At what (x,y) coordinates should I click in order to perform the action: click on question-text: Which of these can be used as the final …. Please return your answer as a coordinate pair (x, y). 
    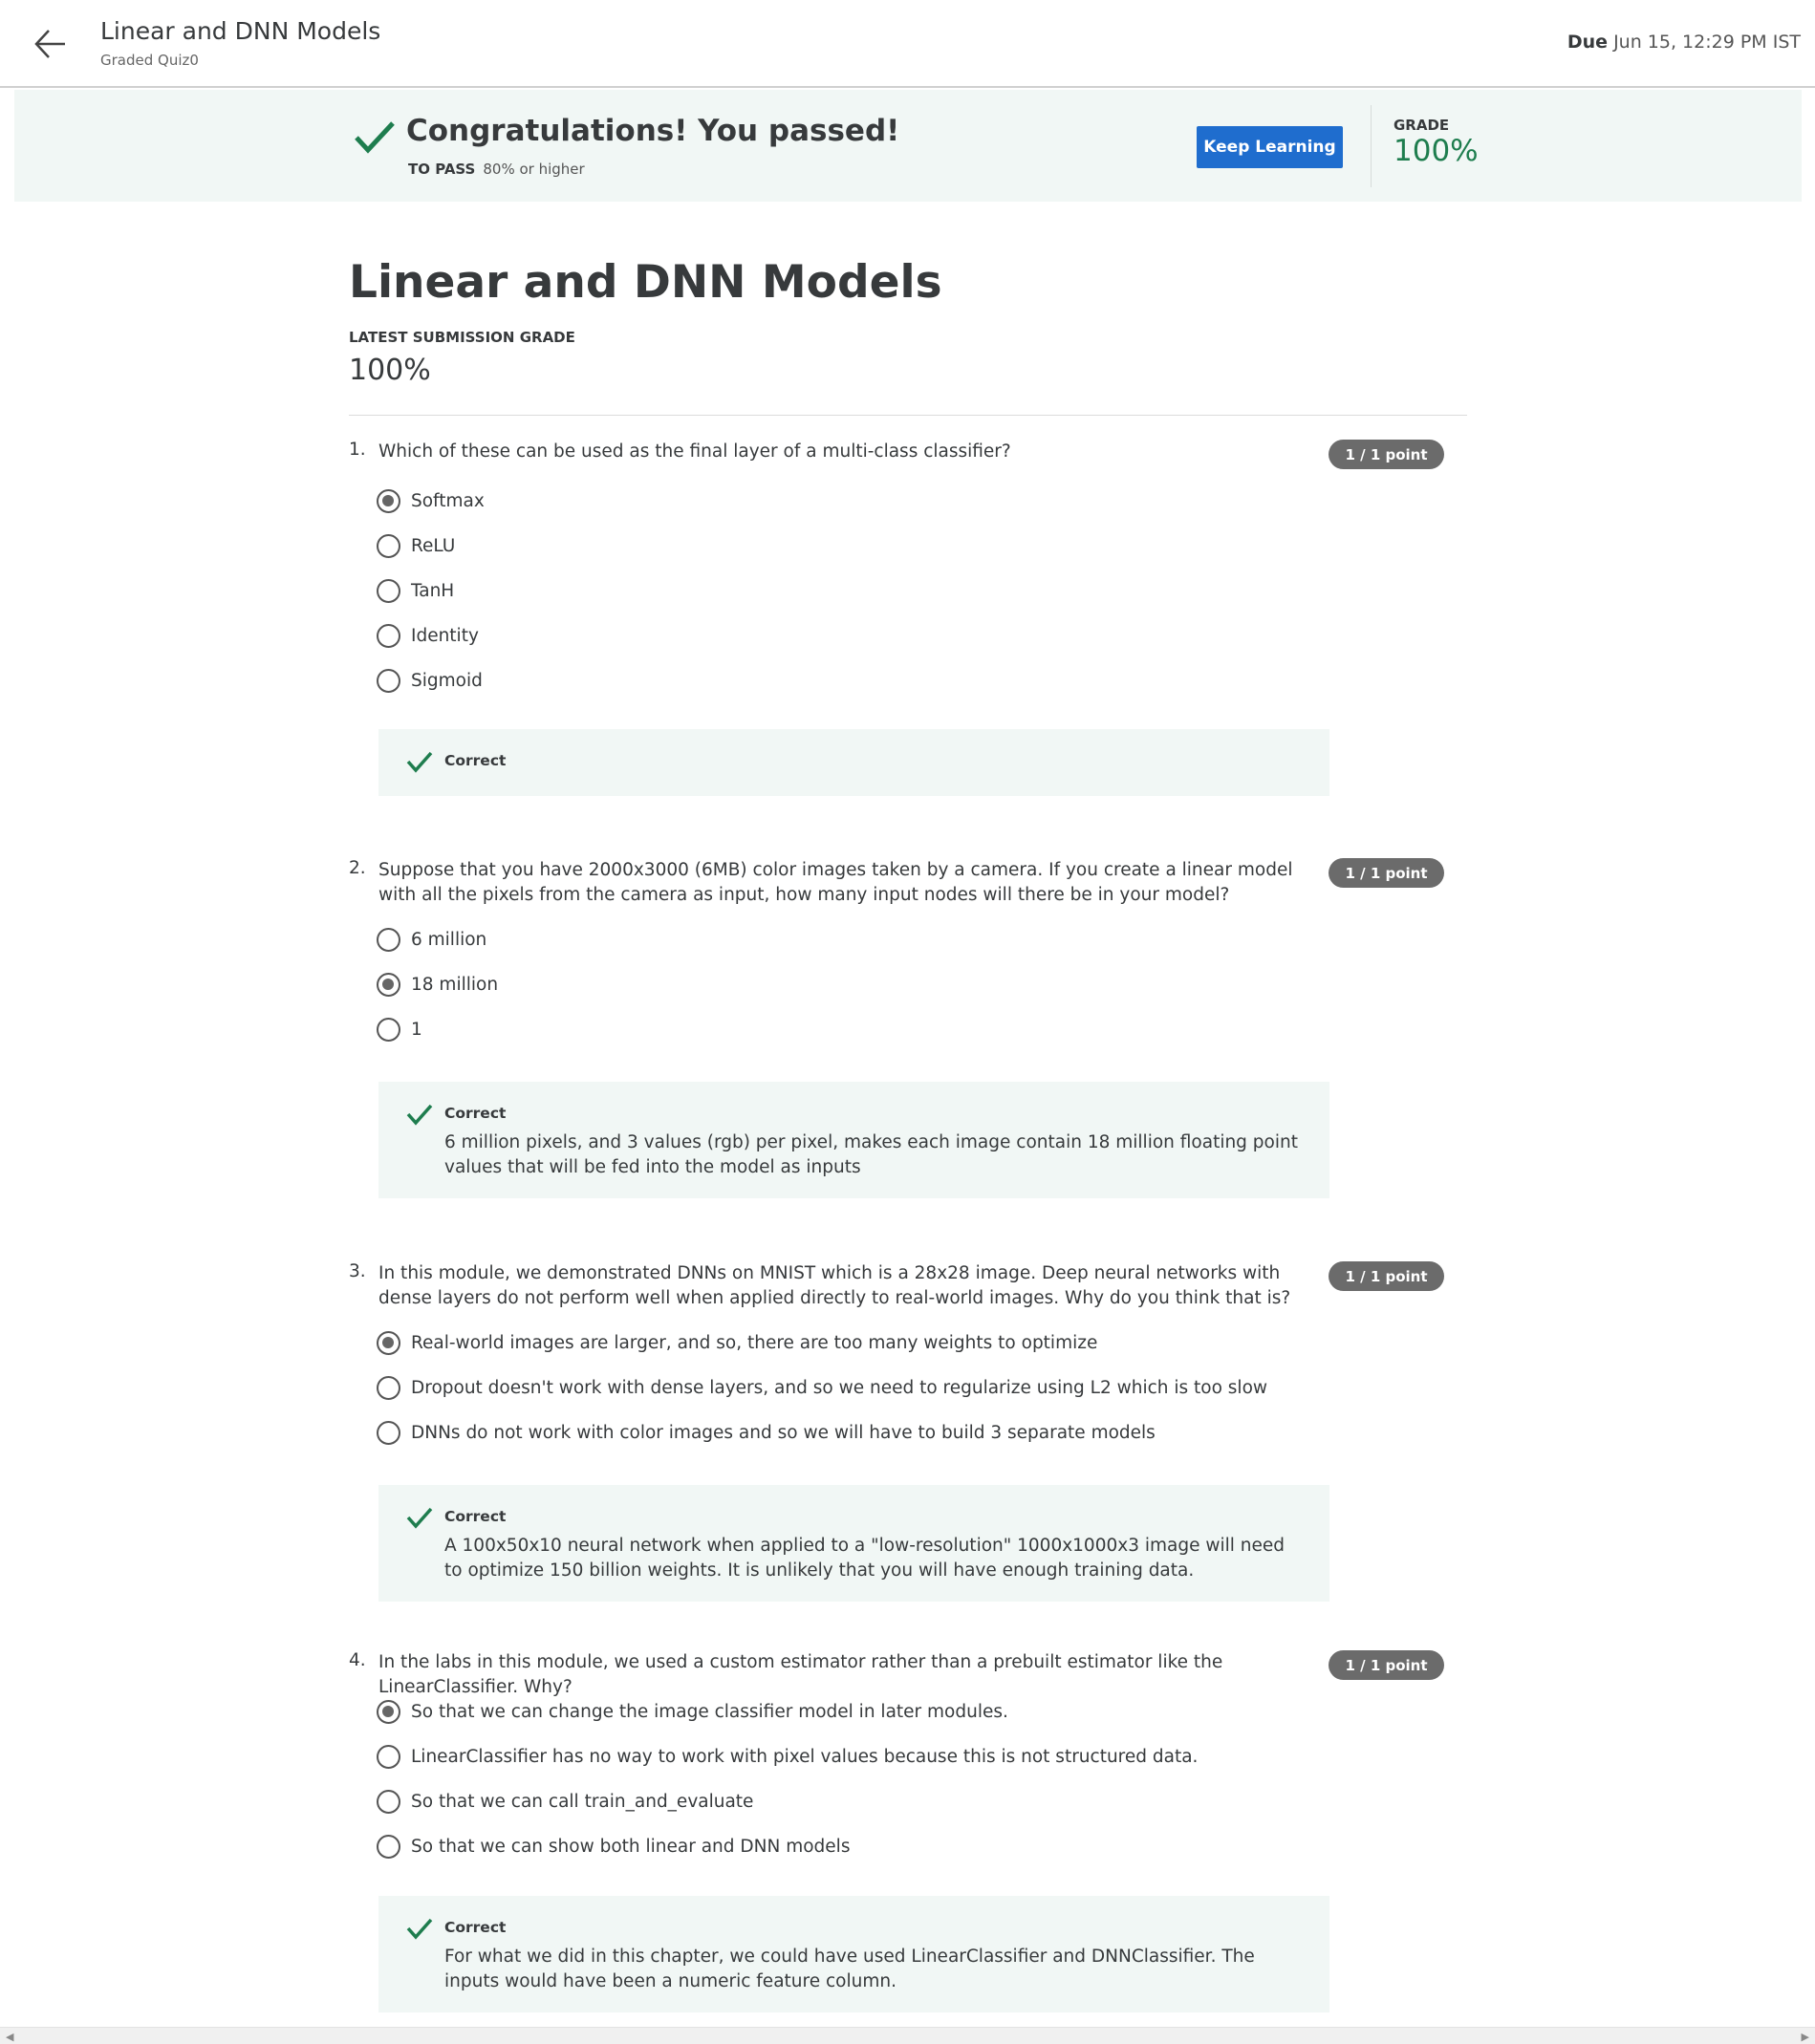
    Looking at the image, I should click on (694, 451).